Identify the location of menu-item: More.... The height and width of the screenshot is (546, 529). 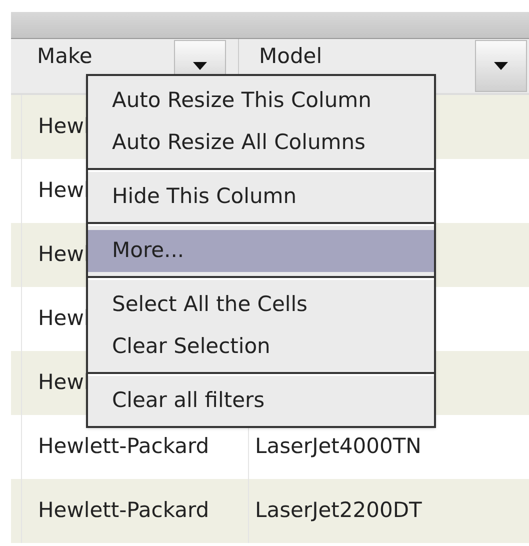
(261, 251).